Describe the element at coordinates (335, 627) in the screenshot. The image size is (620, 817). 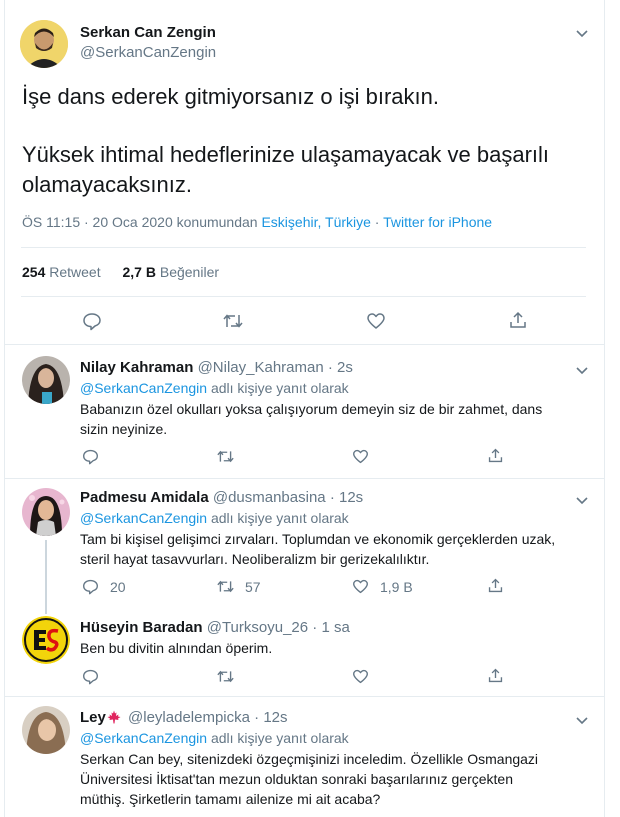
I see `reply-time: 1 sa` at that location.